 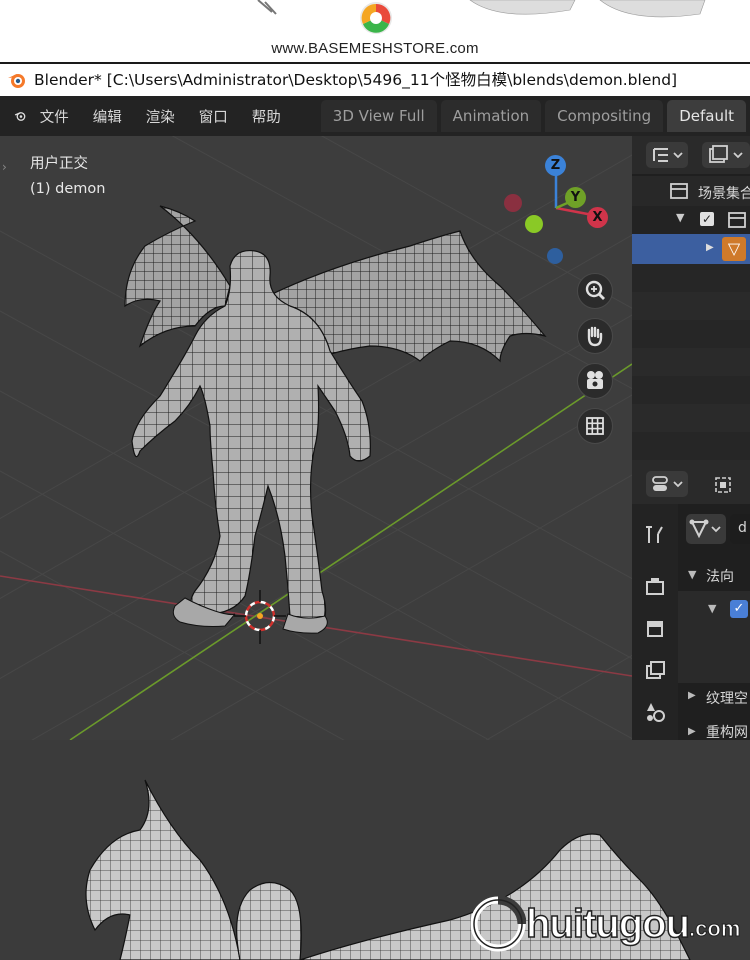 I want to click on remesh-section-label: 重构网, so click(x=727, y=731).